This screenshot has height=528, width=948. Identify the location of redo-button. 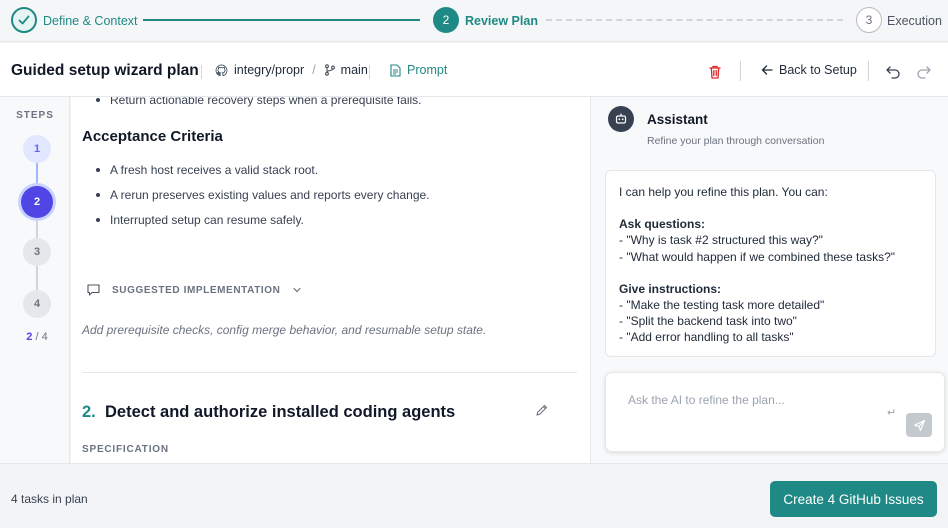
(924, 72).